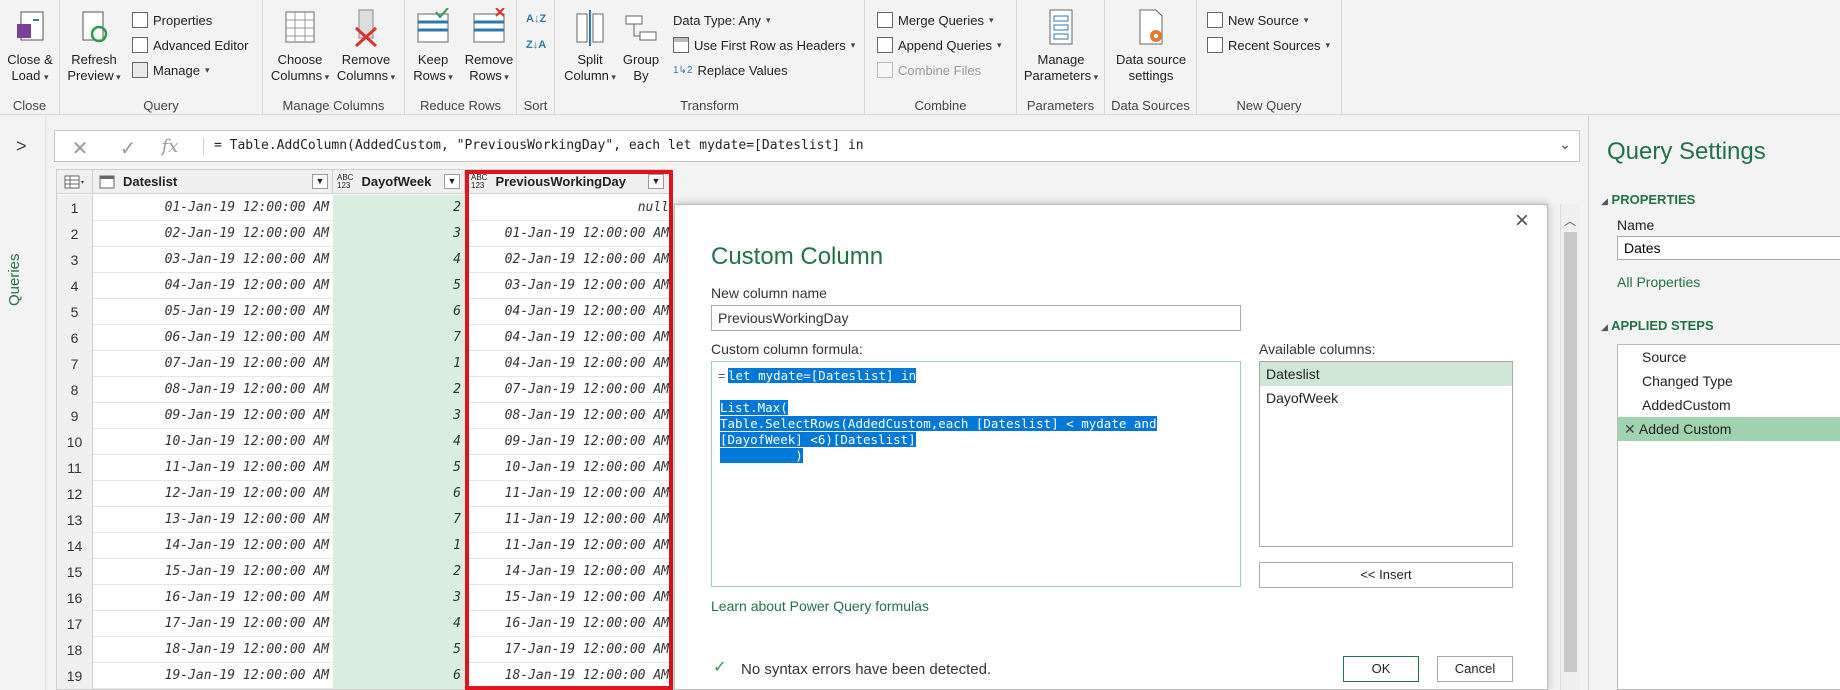  What do you see at coordinates (128, 148) in the screenshot?
I see `confirm-formula-icon: ✓` at bounding box center [128, 148].